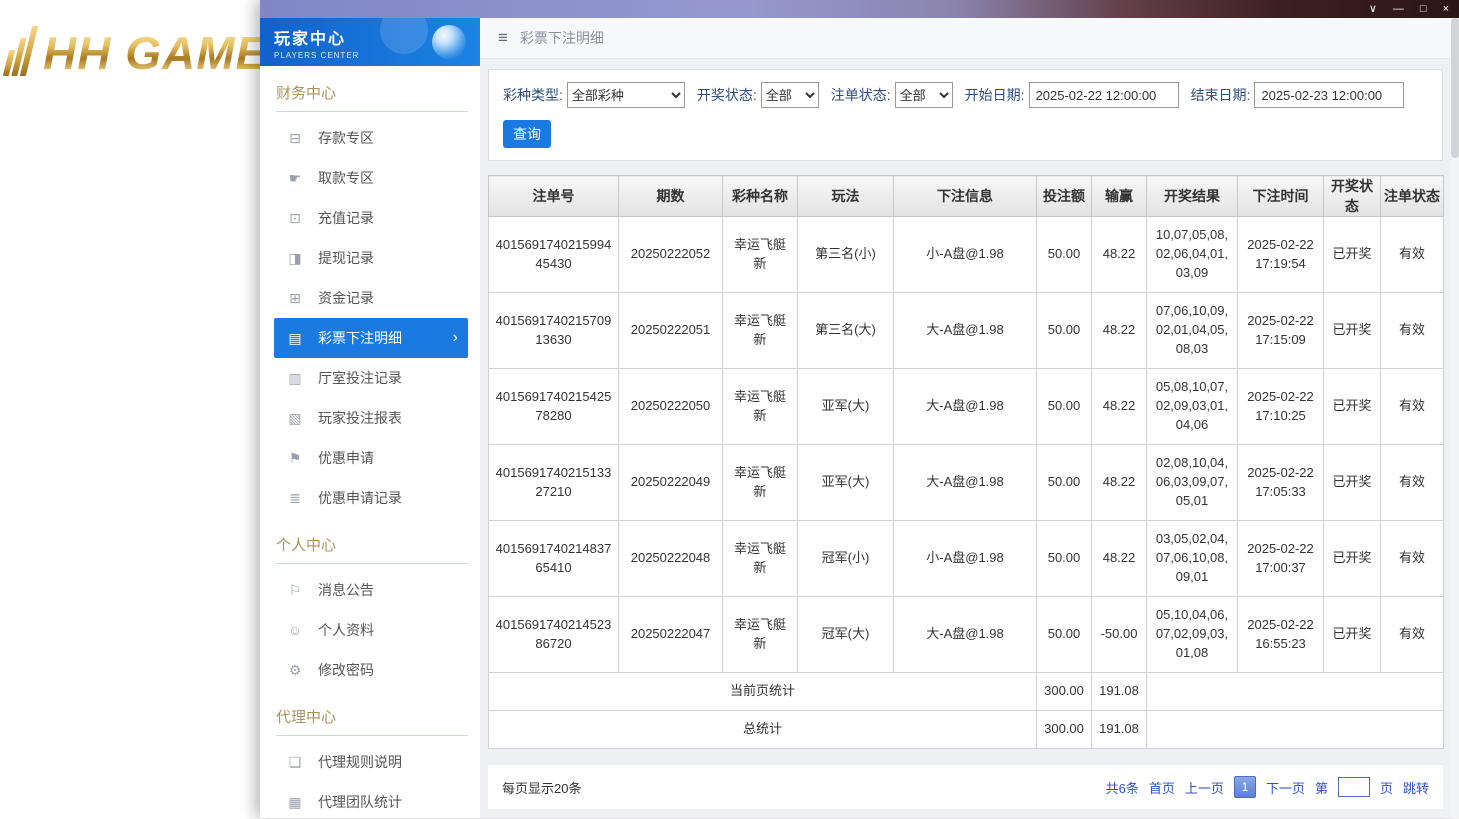  What do you see at coordinates (371, 218) in the screenshot?
I see `sidebar-item: ⊡ 充值记录` at bounding box center [371, 218].